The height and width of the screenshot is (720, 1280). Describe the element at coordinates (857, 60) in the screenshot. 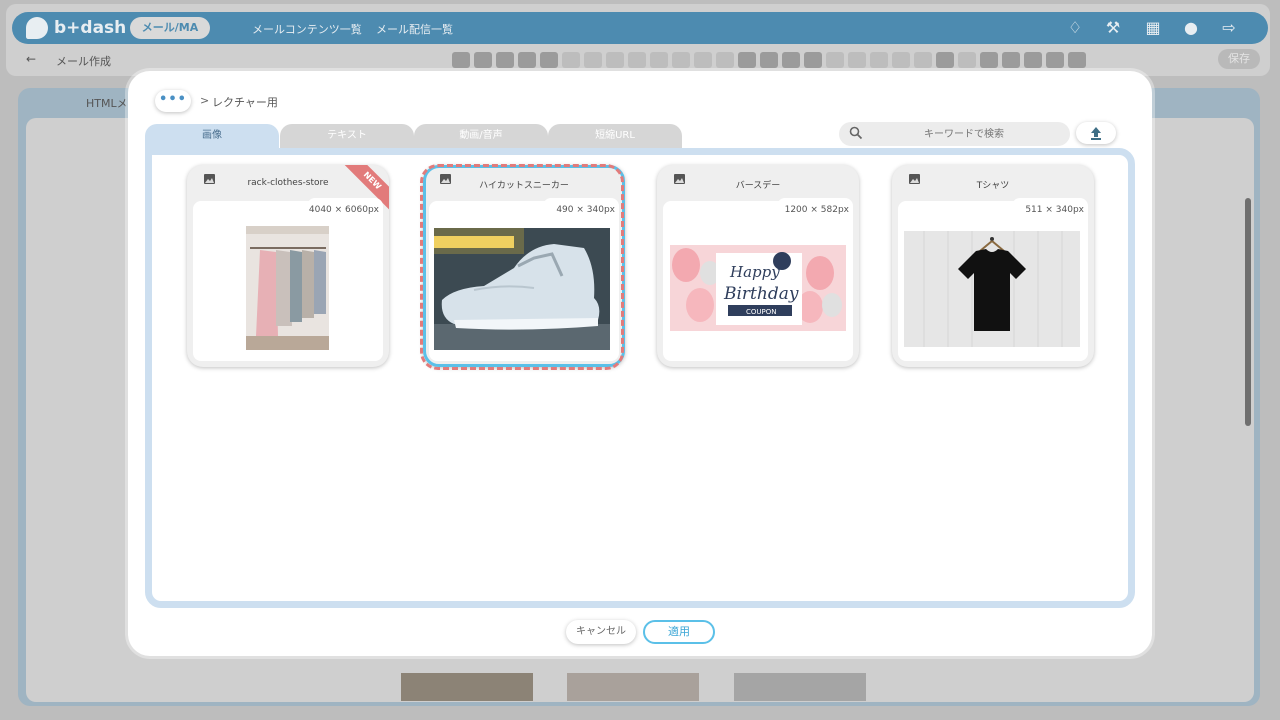

I see `calendar-icon` at that location.